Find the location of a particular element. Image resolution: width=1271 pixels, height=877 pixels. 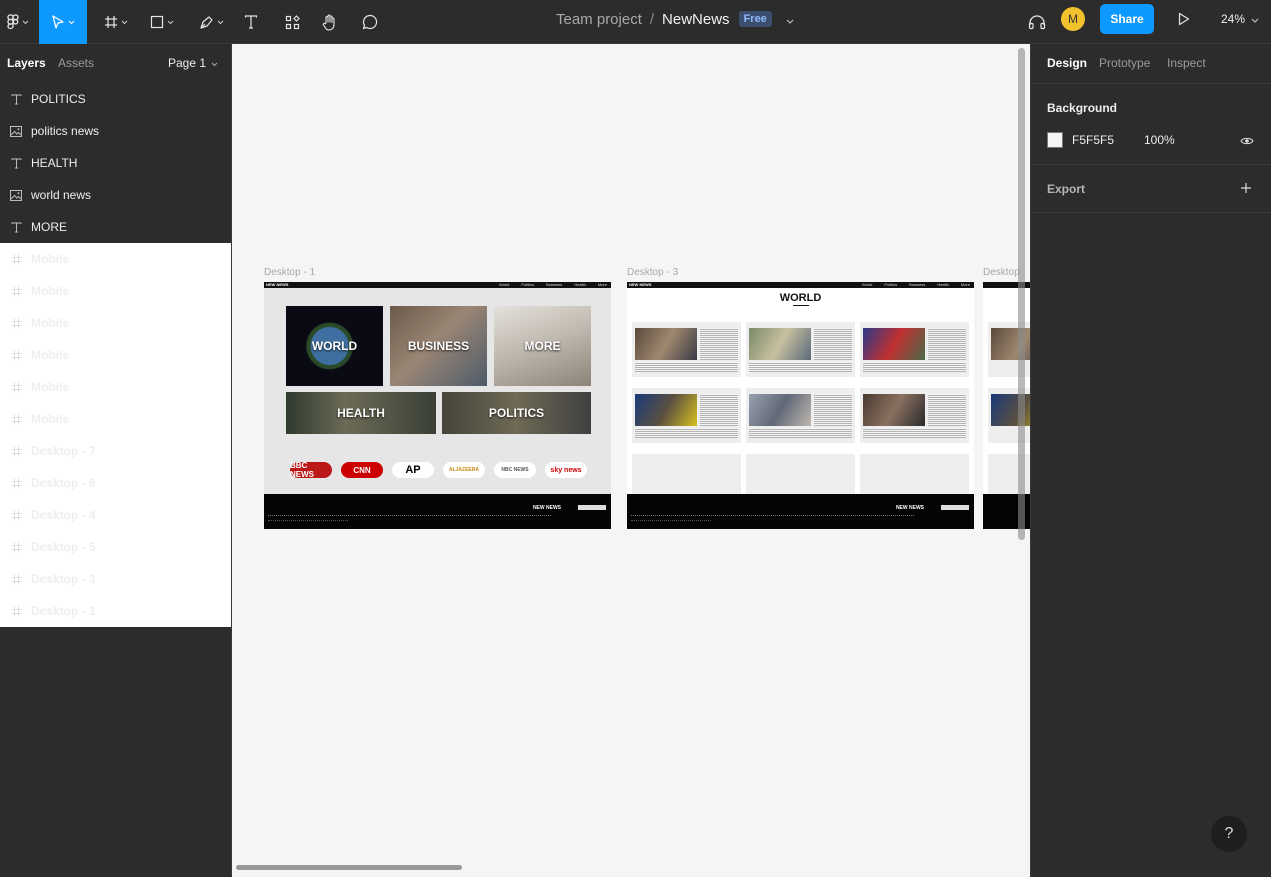

tab-inspect: Inspect is located at coordinates (1186, 63).